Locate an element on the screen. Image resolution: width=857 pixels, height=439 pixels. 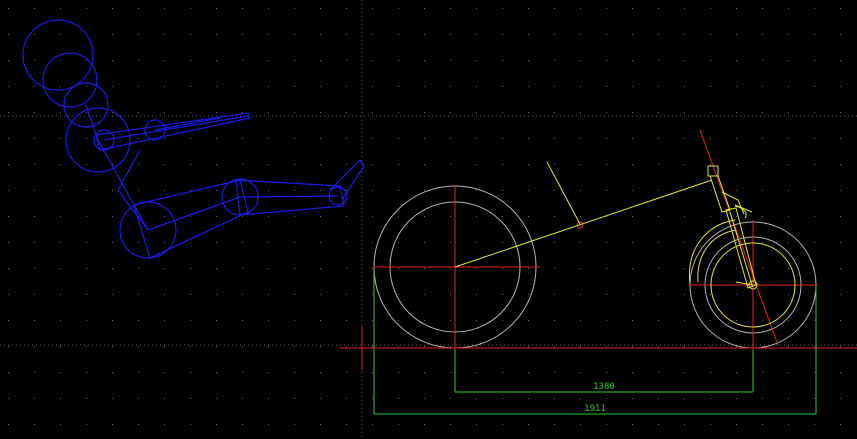
wheelbase-dimension-label: 1380 is located at coordinates (604, 387).